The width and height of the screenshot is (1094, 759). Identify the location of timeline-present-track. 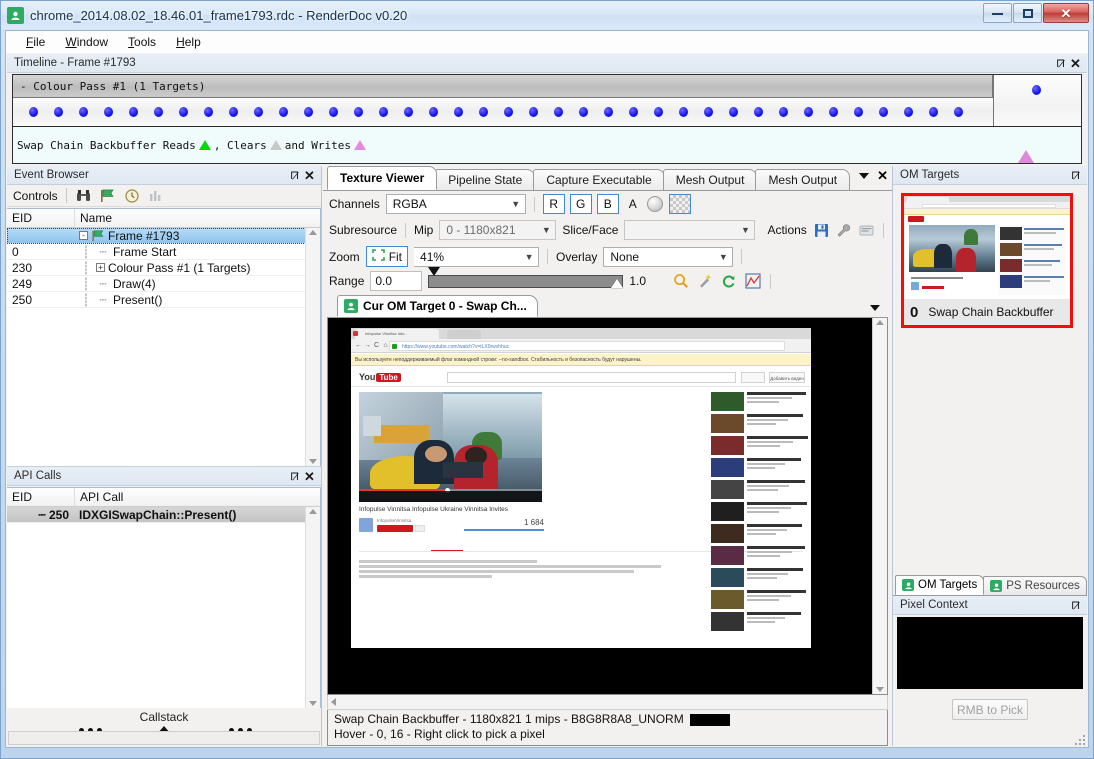
(1037, 100).